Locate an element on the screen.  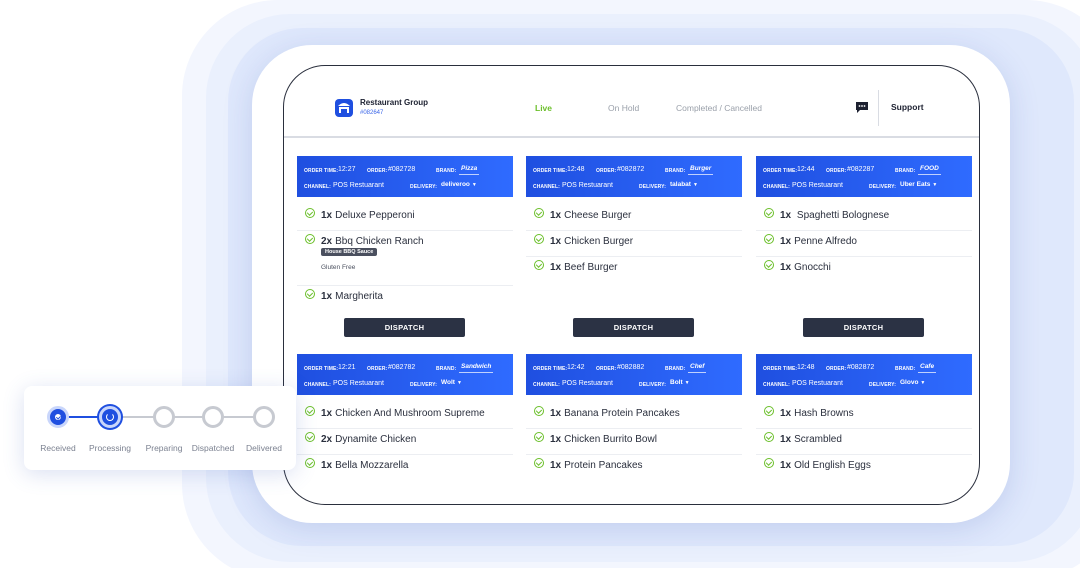
item-name: Chicken Burger is located at coordinates (599, 241).